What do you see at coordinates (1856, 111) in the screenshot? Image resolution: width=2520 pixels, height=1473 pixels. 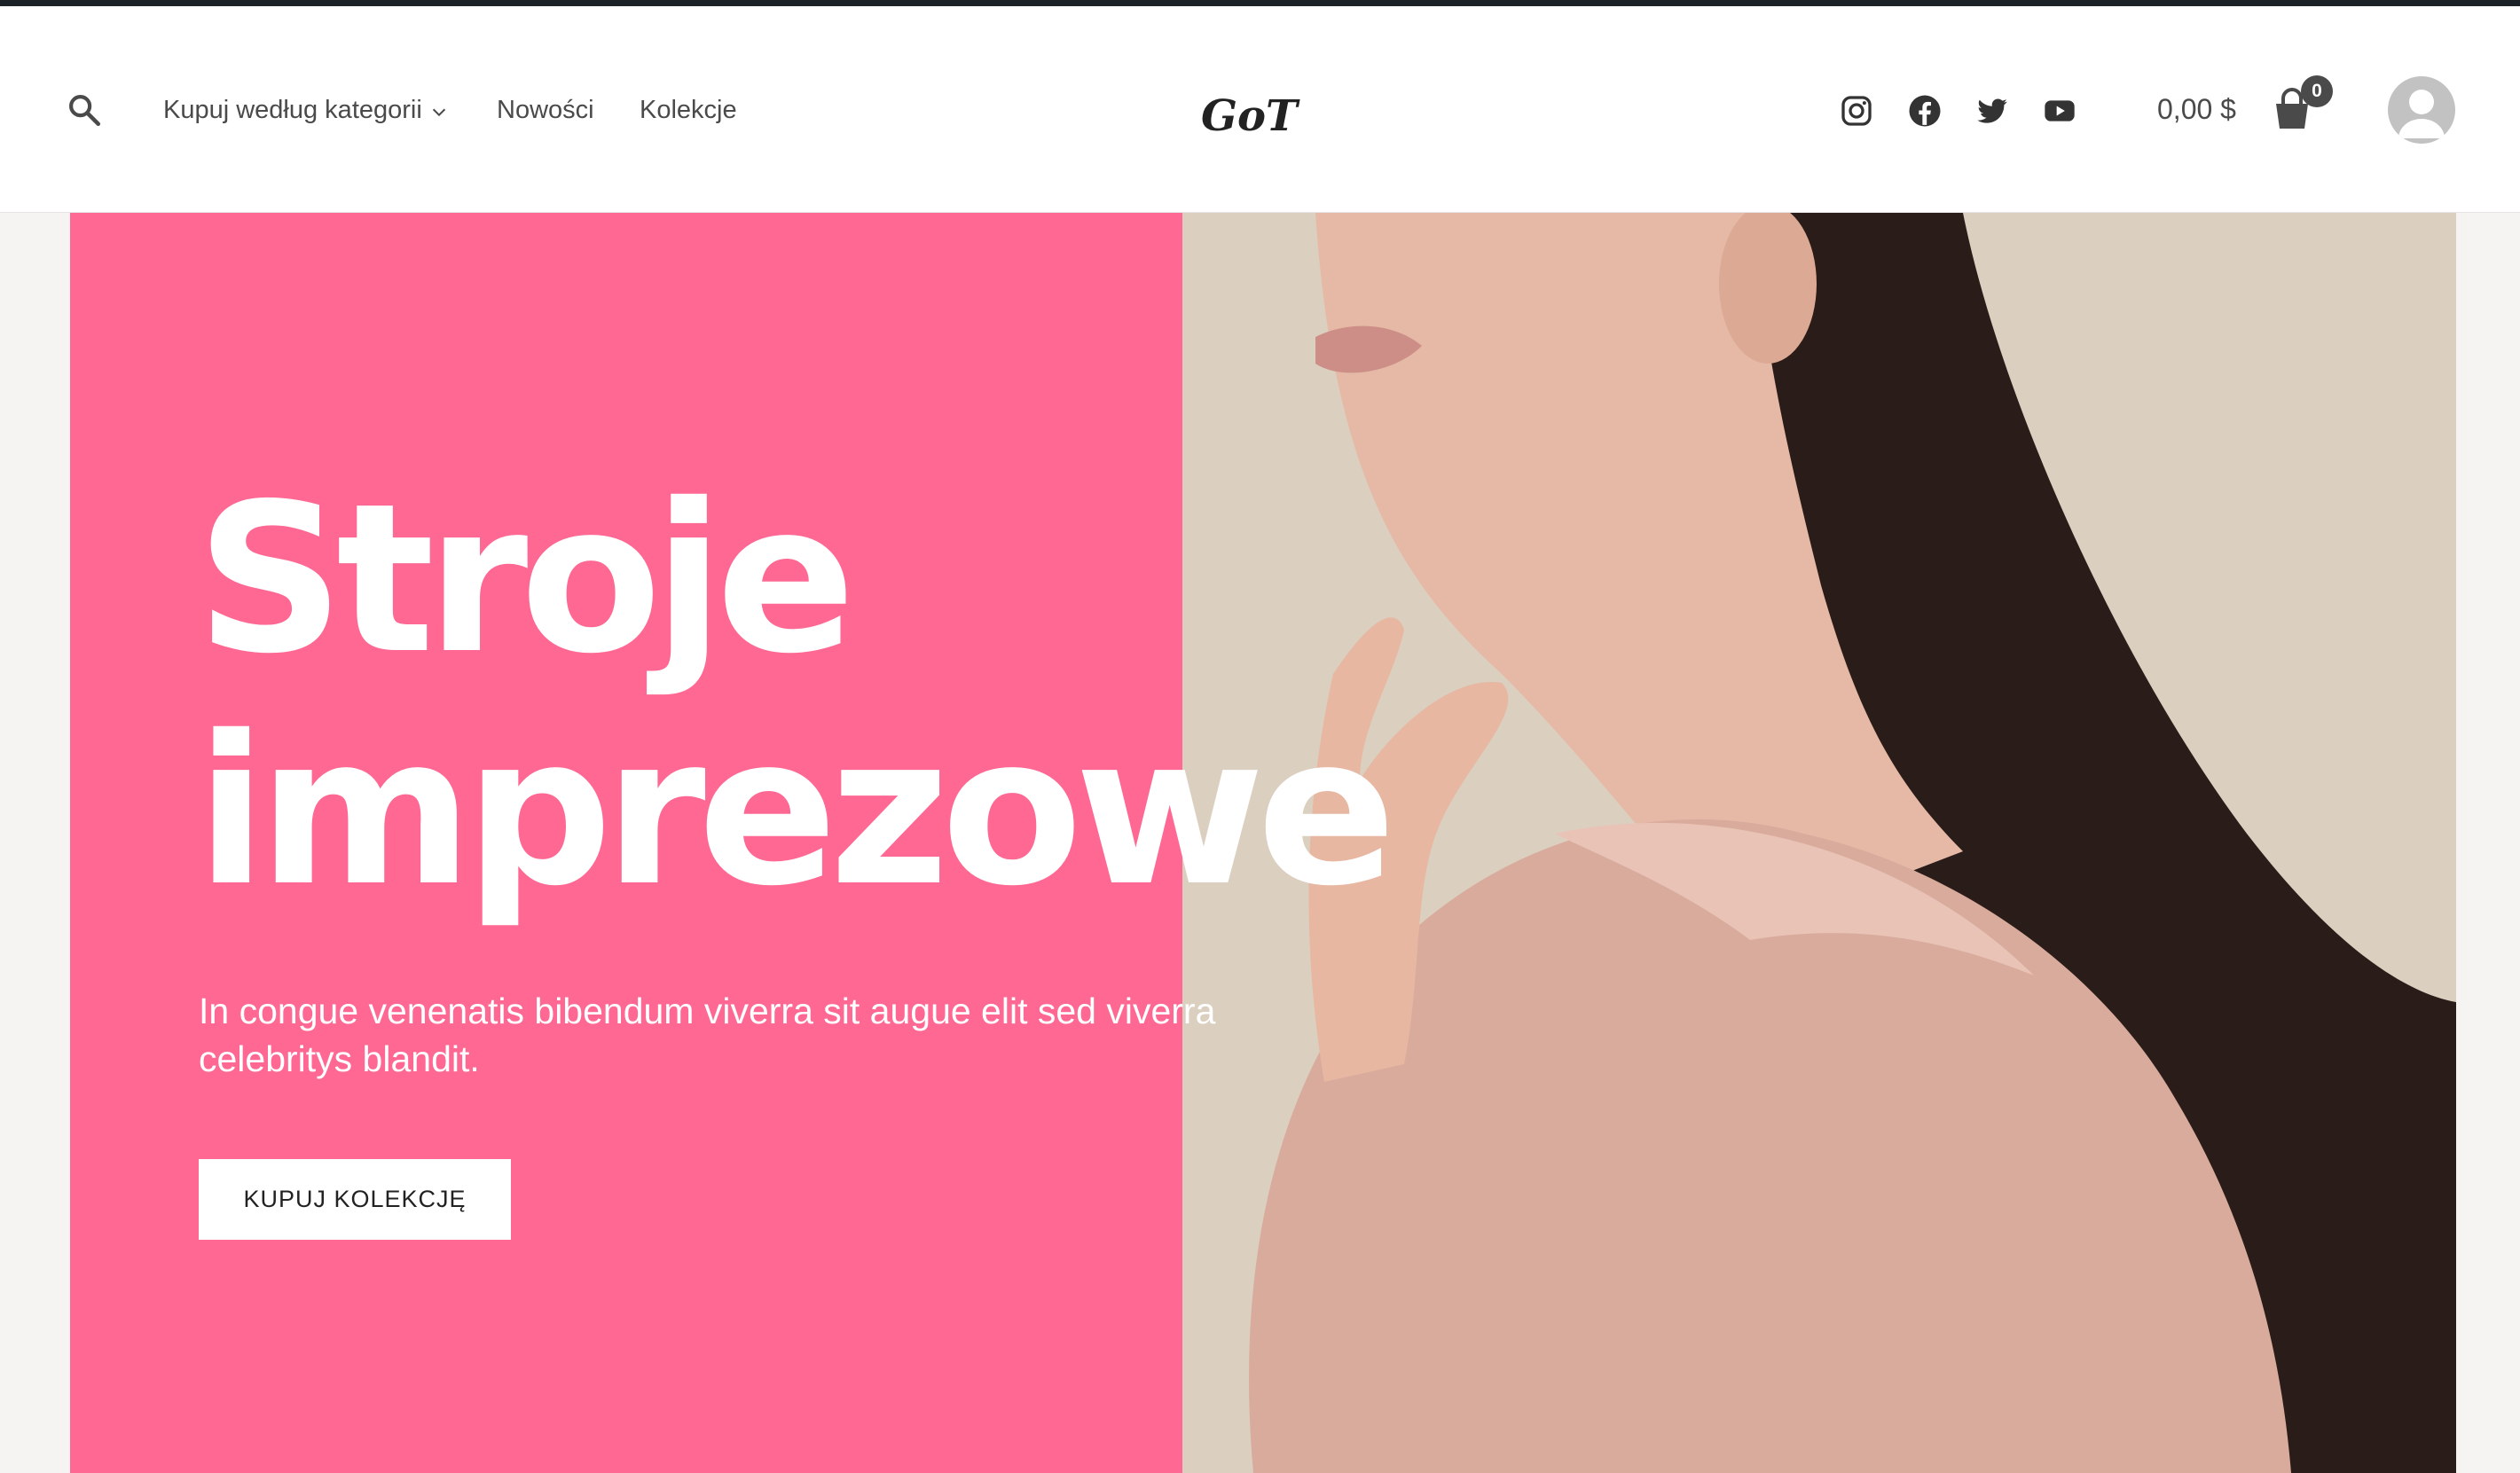 I see `instagram-icon` at bounding box center [1856, 111].